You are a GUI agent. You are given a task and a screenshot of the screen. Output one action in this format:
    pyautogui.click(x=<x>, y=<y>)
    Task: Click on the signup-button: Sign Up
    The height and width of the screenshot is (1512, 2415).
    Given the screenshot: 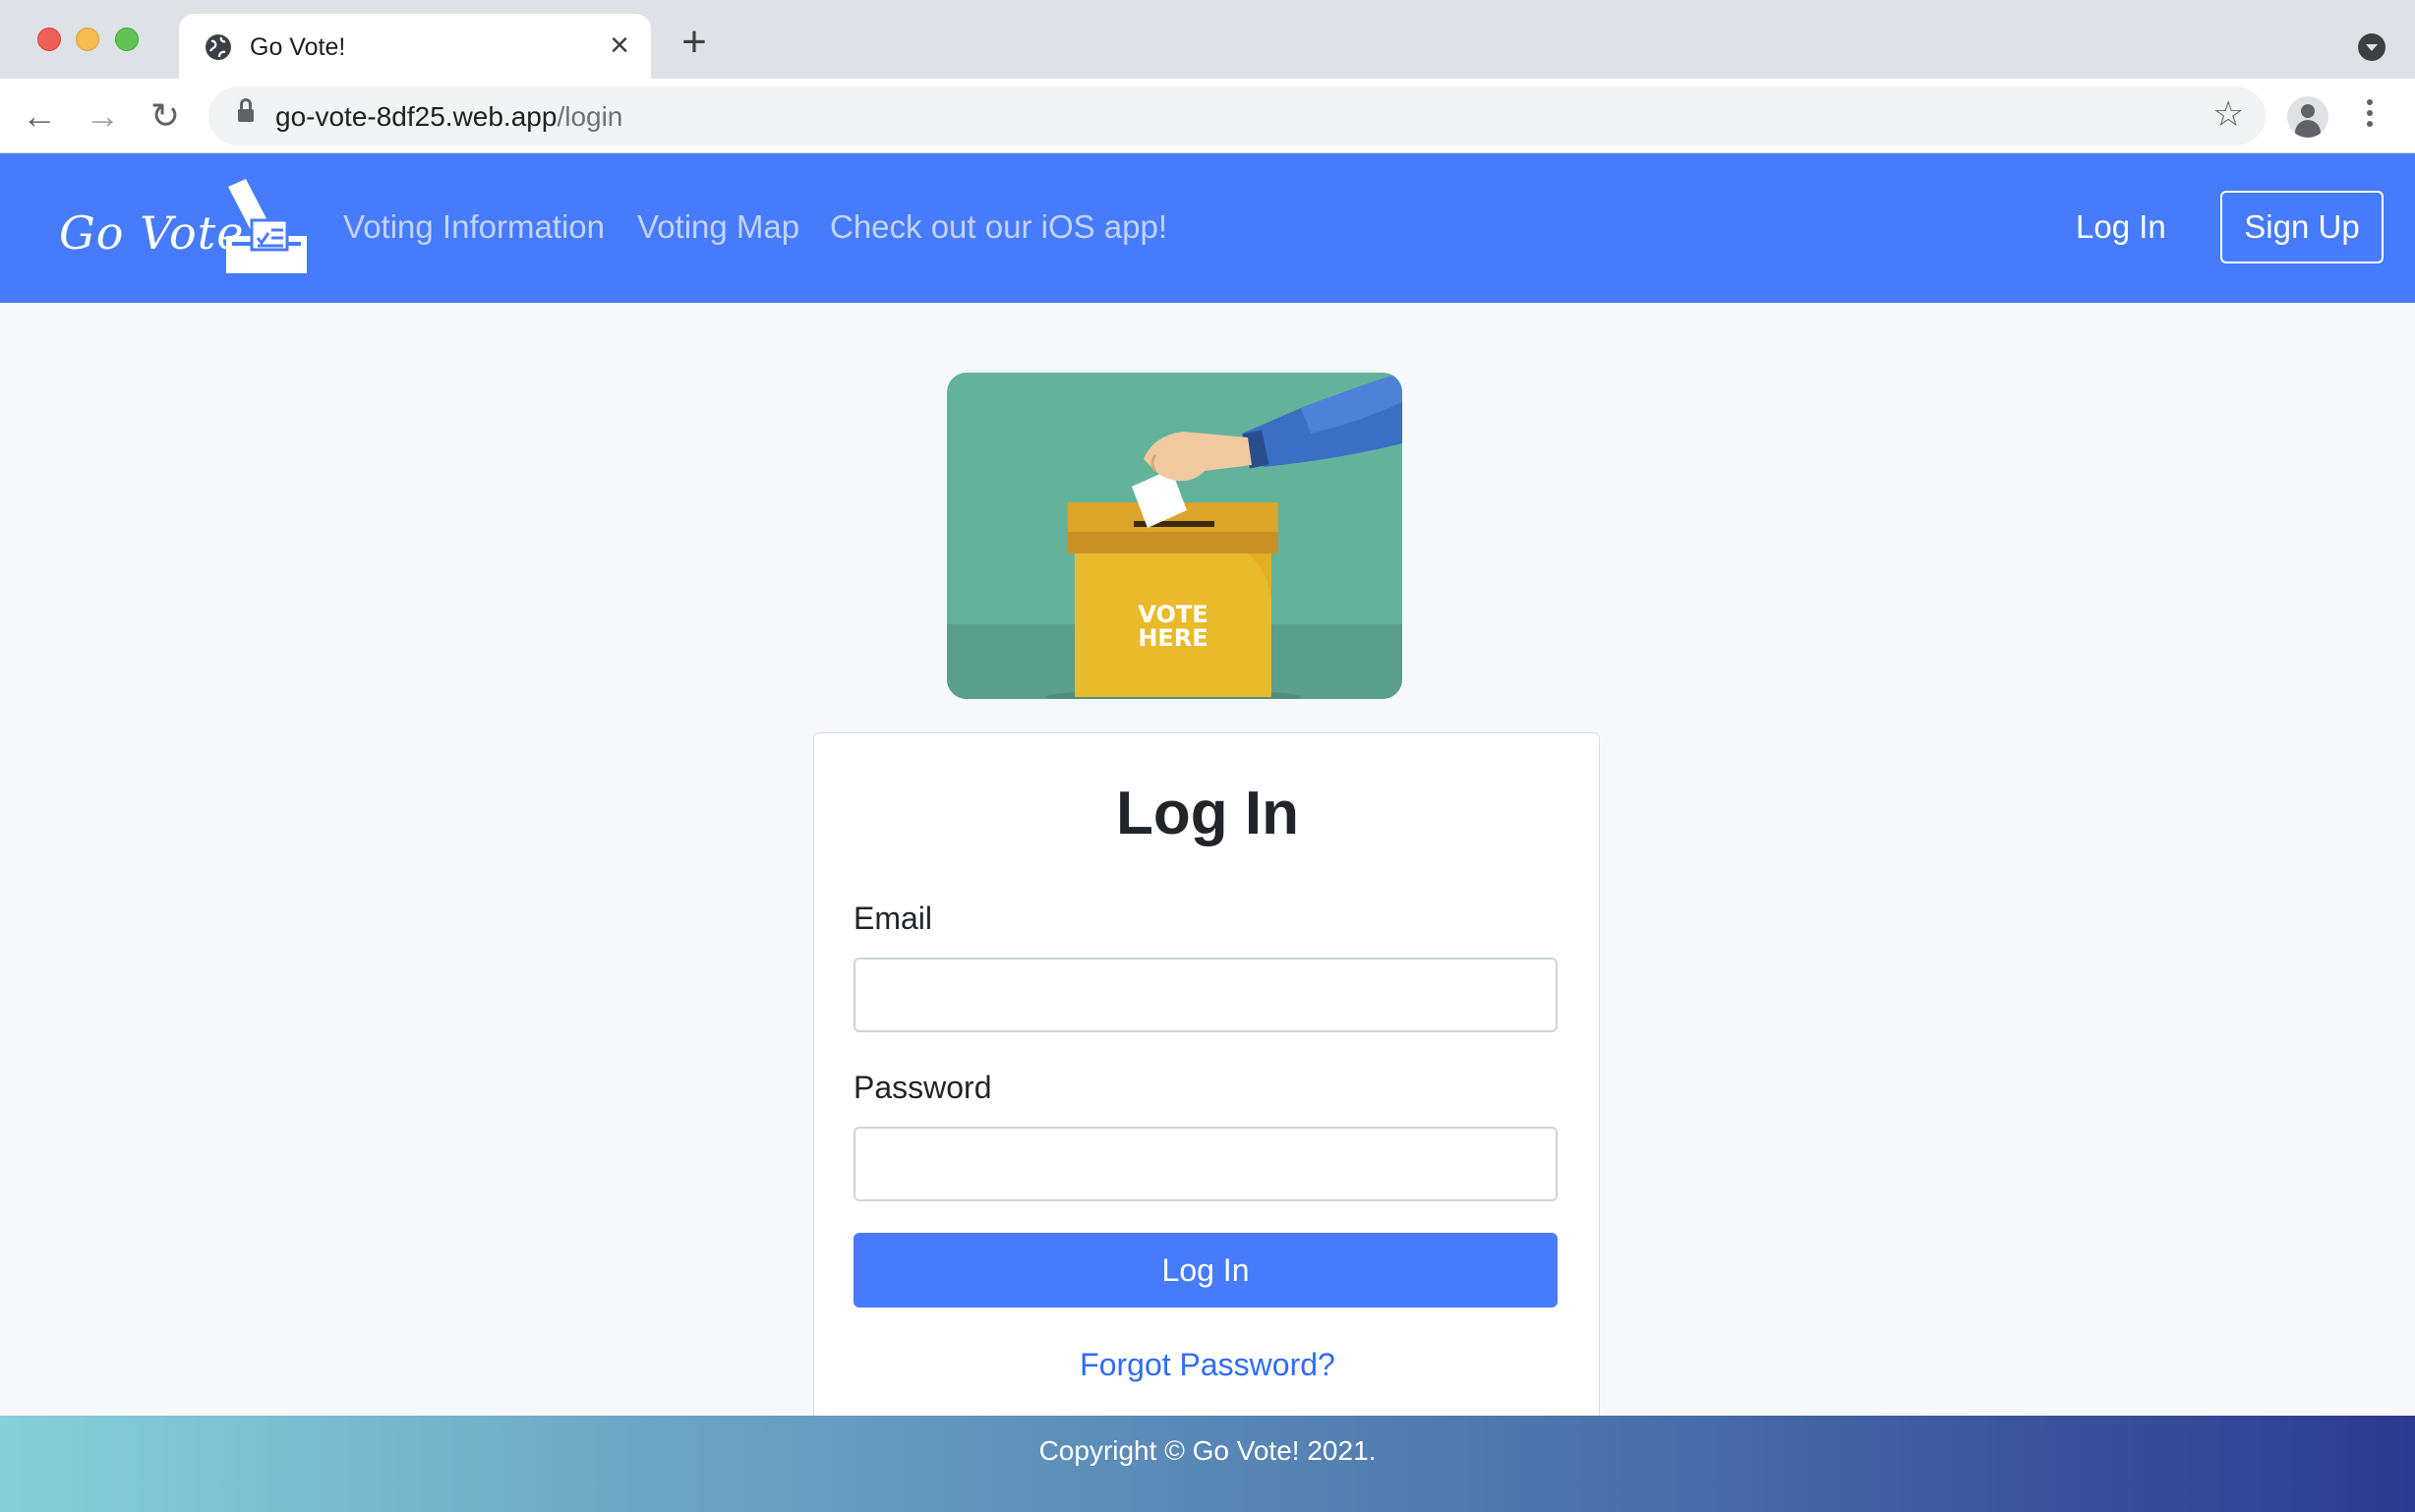 What is the action you would take?
    pyautogui.click(x=2302, y=227)
    